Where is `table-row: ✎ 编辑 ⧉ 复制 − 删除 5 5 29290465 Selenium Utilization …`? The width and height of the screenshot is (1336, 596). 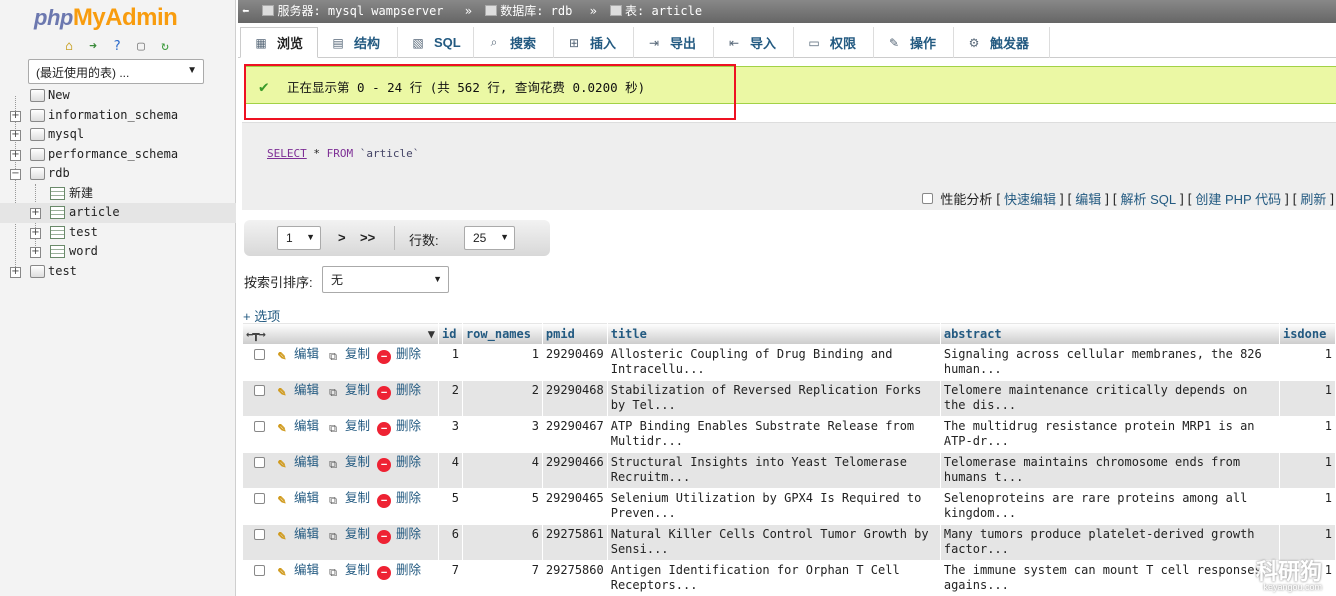 table-row: ✎ 编辑 ⧉ 复制 − 删除 5 5 29290465 Selenium Utilization … is located at coordinates (789, 506).